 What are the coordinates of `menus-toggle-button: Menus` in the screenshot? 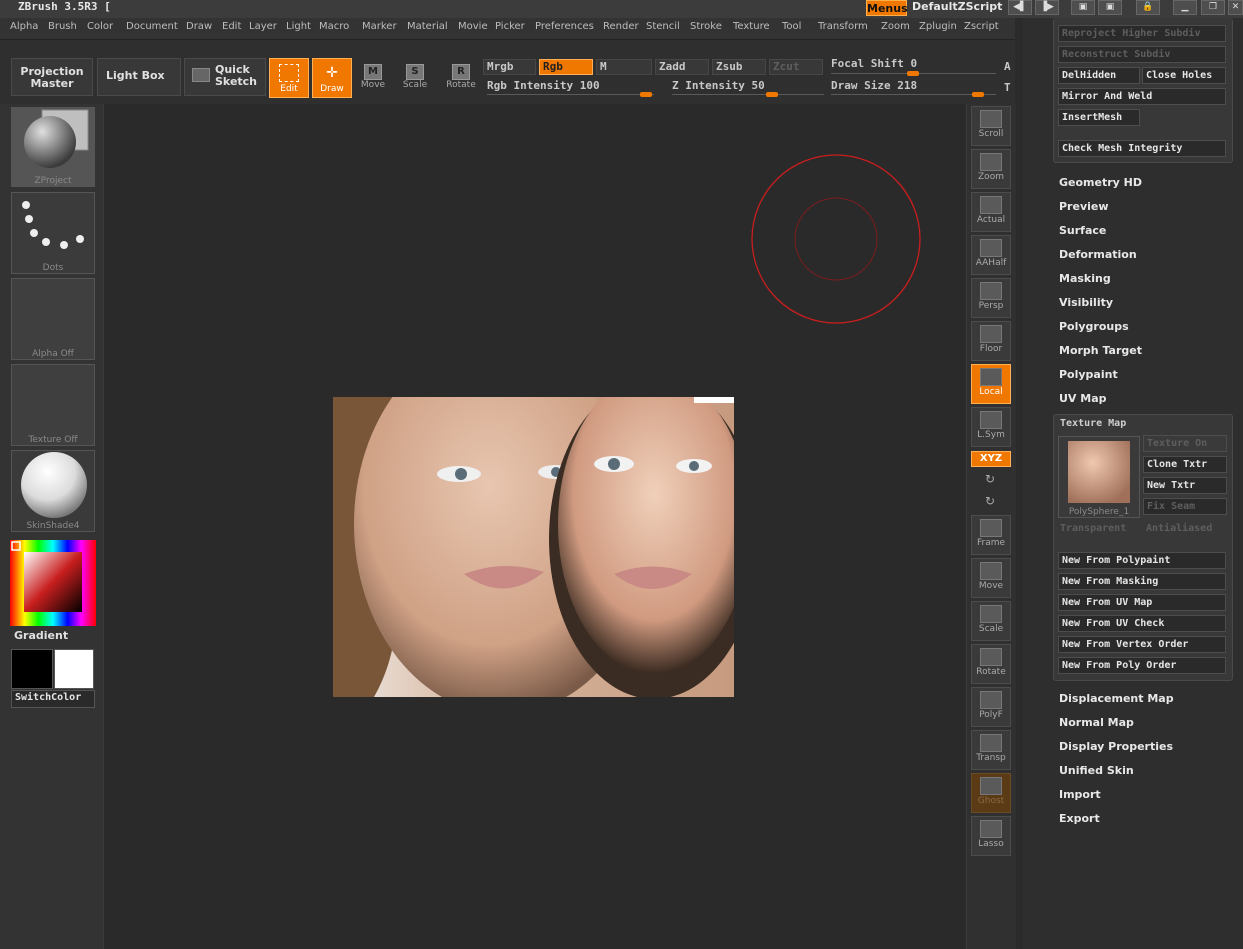 It's located at (887, 8).